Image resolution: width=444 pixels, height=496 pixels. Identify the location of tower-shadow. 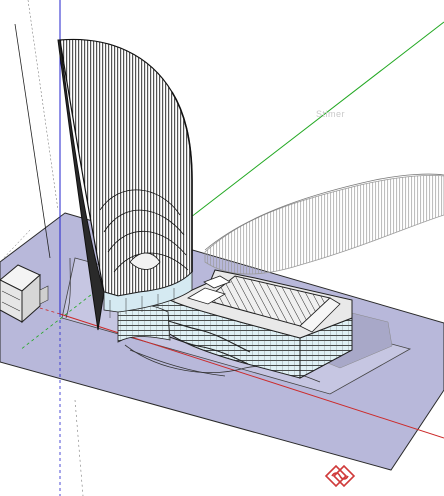
(324, 225).